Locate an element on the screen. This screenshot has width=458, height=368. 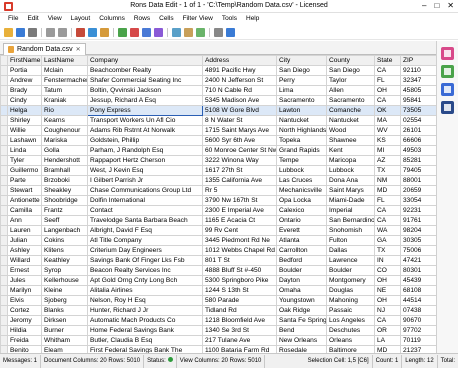
cell-city: Atlanta is located at coordinates (301, 240).